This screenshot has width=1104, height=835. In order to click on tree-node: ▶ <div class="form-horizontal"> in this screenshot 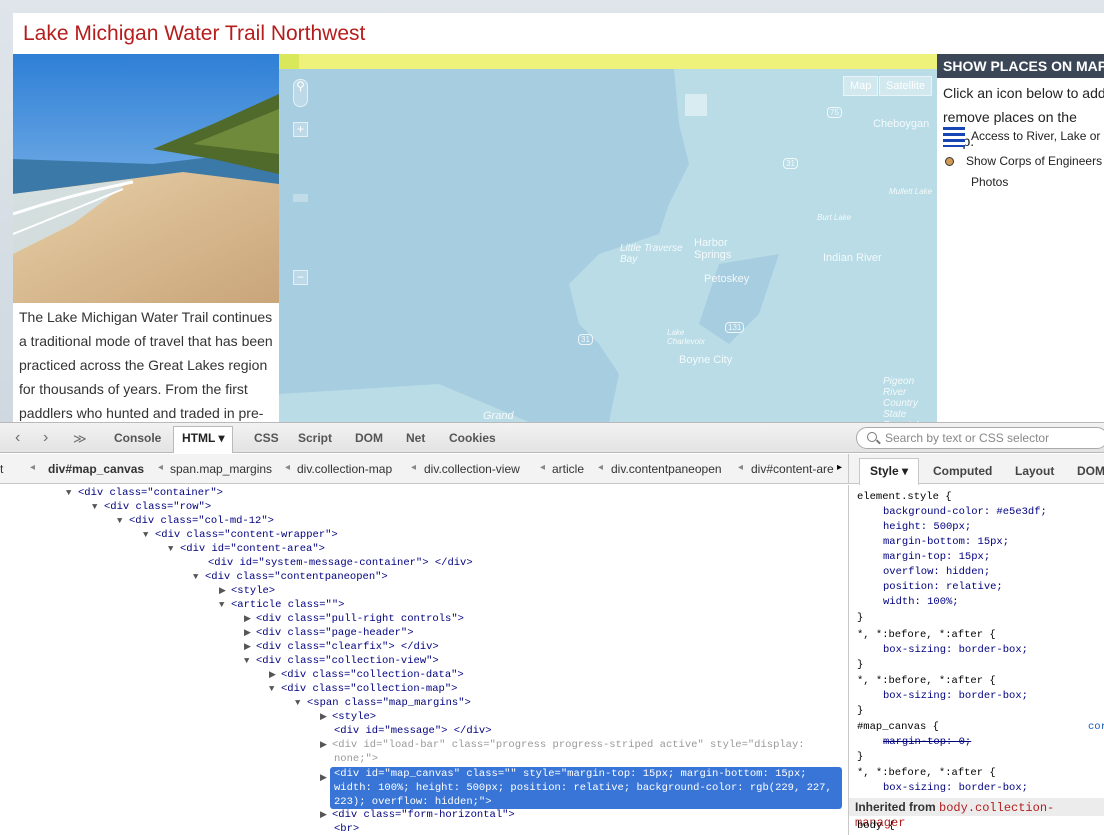, I will do `click(417, 815)`.